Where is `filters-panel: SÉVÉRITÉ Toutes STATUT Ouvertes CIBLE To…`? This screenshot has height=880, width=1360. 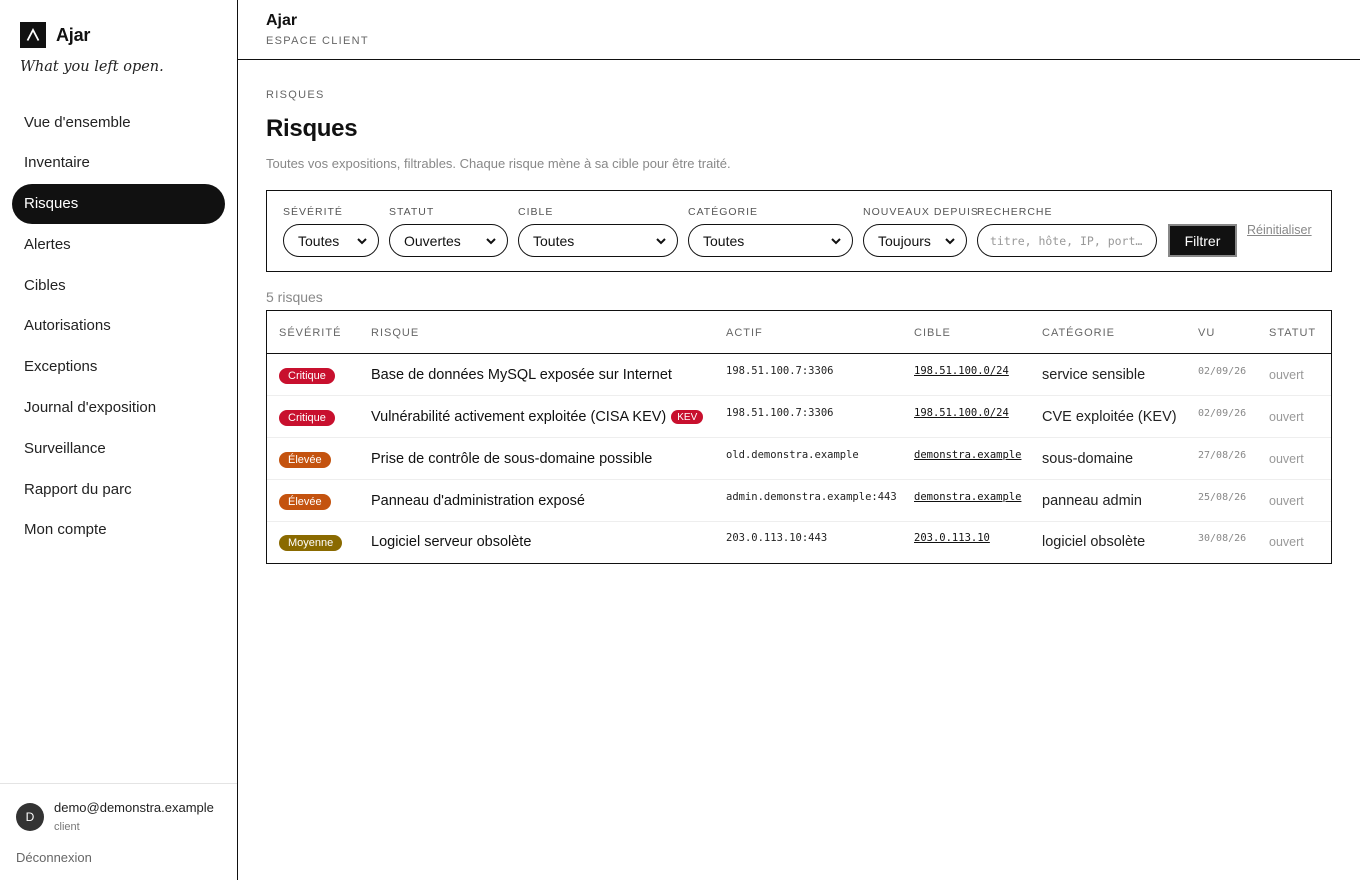
filters-panel: SÉVÉRITÉ Toutes STATUT Ouvertes CIBLE To… is located at coordinates (799, 231).